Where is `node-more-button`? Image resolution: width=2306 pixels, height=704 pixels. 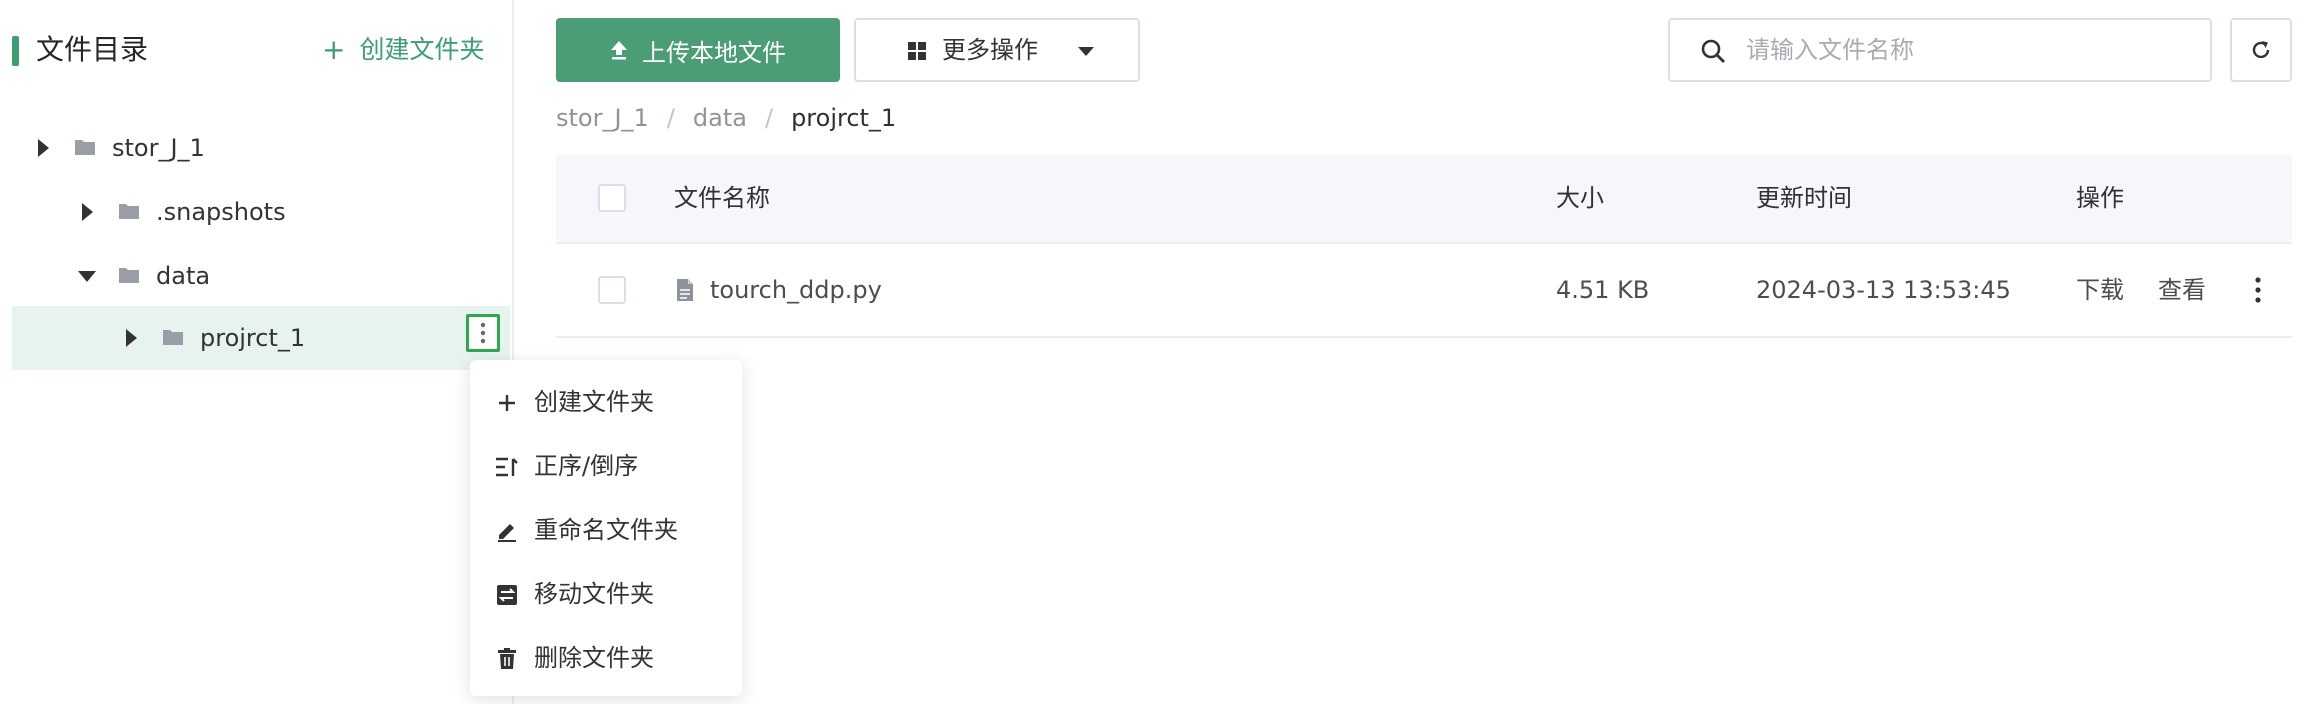 node-more-button is located at coordinates (483, 333).